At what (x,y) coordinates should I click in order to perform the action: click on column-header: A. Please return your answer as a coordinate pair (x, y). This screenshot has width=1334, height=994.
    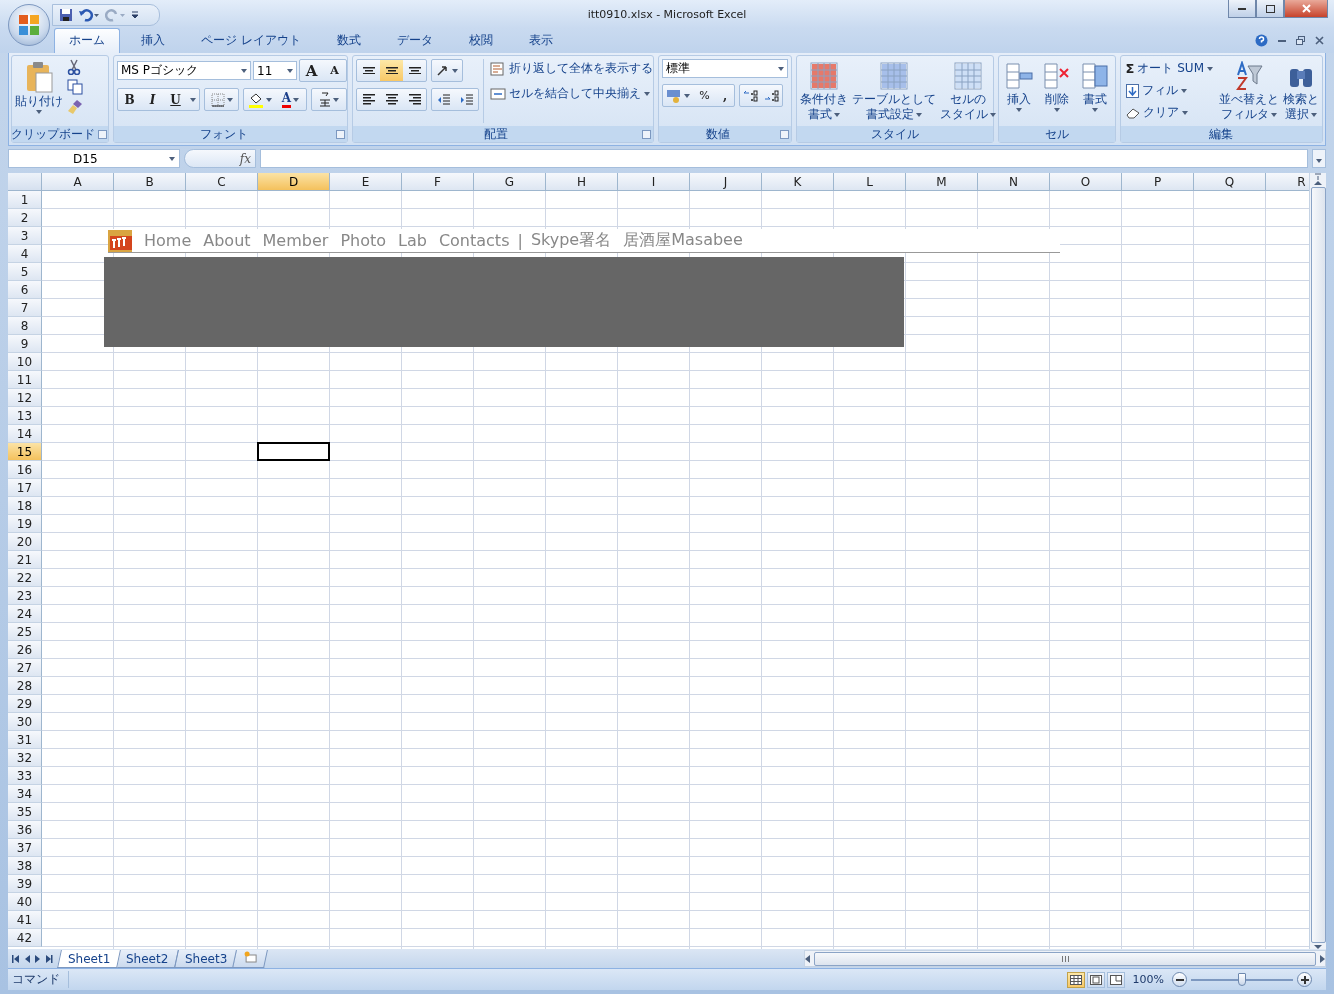
    Looking at the image, I should click on (78, 182).